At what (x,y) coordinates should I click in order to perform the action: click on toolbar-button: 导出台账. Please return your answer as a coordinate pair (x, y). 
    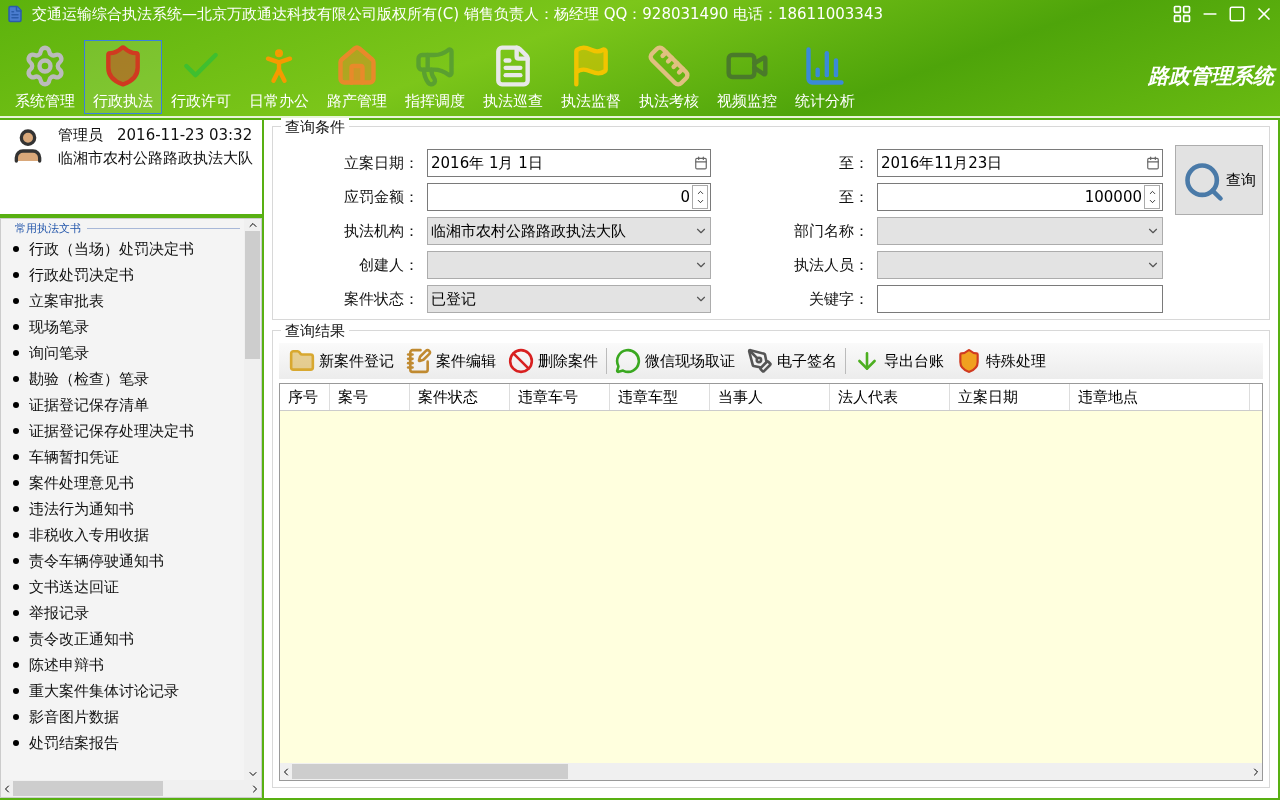
    Looking at the image, I should click on (899, 361).